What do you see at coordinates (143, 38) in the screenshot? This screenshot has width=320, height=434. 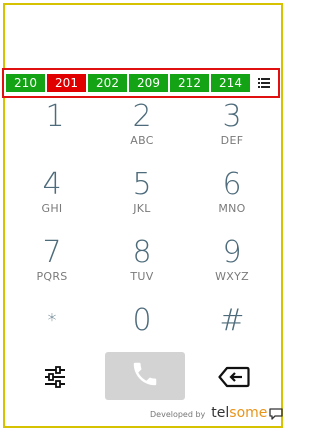 I see `number-display` at bounding box center [143, 38].